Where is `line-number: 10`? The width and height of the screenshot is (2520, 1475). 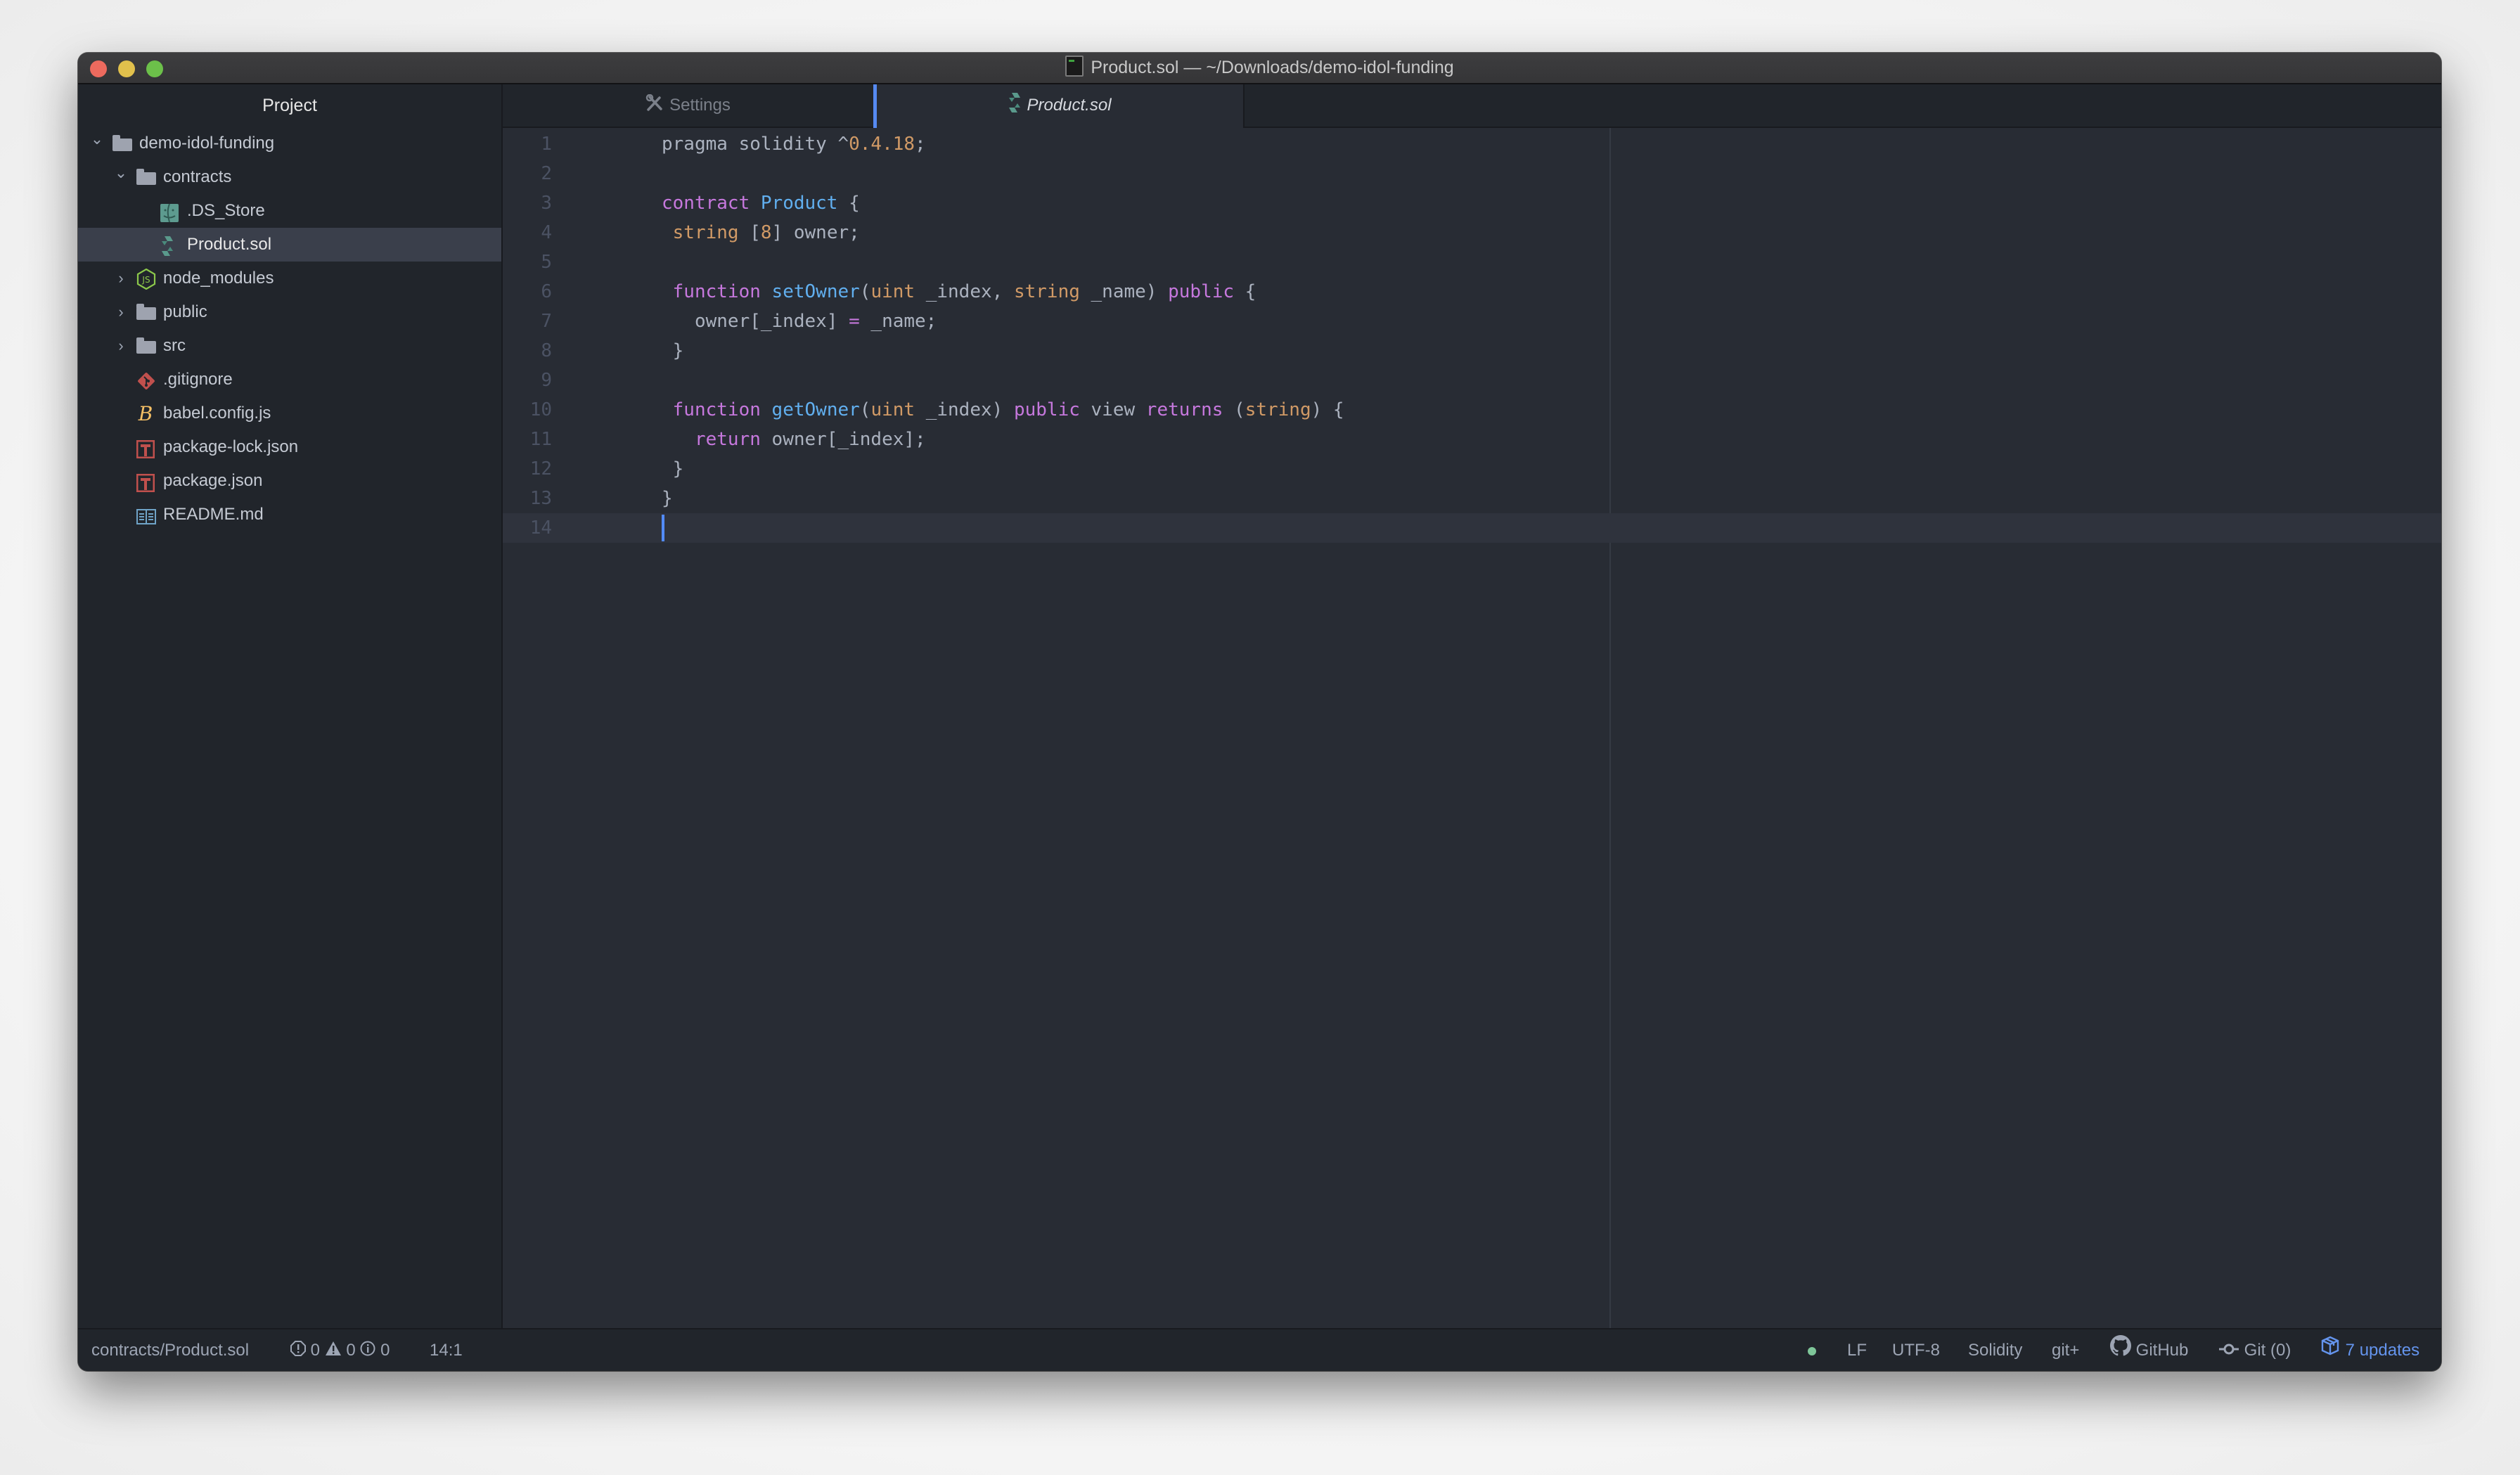
line-number: 10 is located at coordinates (540, 410).